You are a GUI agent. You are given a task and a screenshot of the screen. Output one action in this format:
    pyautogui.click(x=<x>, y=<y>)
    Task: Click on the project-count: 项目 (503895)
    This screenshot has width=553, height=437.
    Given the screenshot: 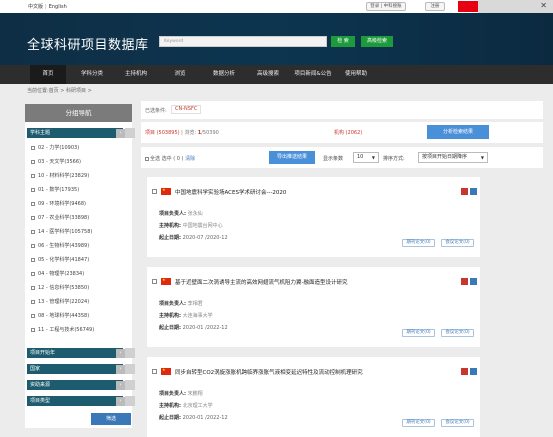 What is the action you would take?
    pyautogui.click(x=162, y=133)
    